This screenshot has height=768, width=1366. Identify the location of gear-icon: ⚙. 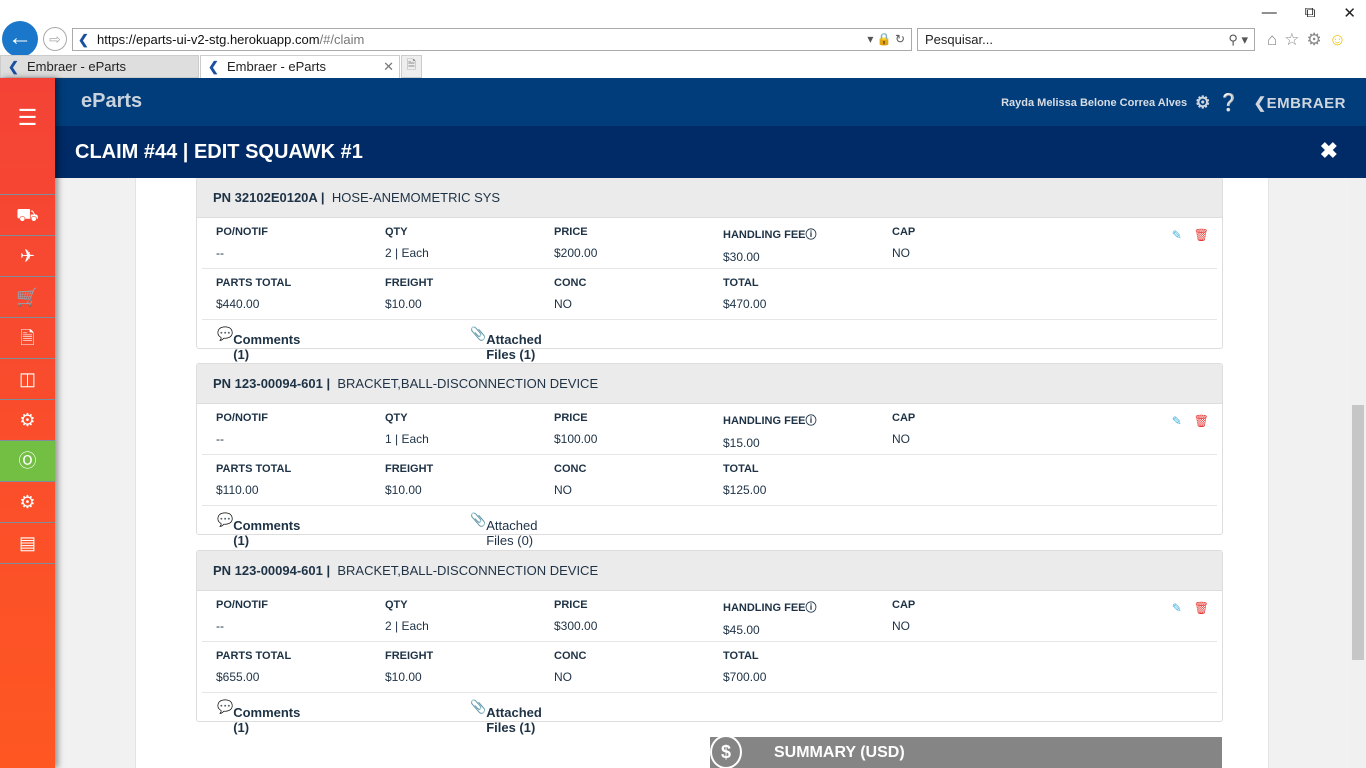
(1314, 40).